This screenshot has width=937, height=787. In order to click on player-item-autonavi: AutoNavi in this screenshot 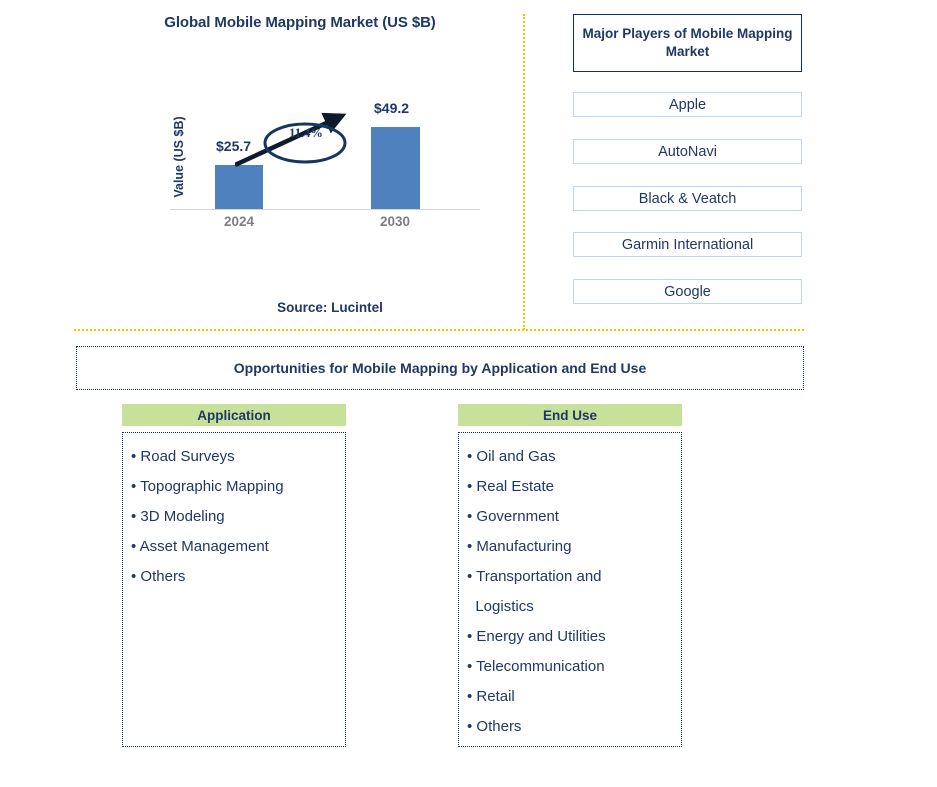, I will do `click(687, 151)`.